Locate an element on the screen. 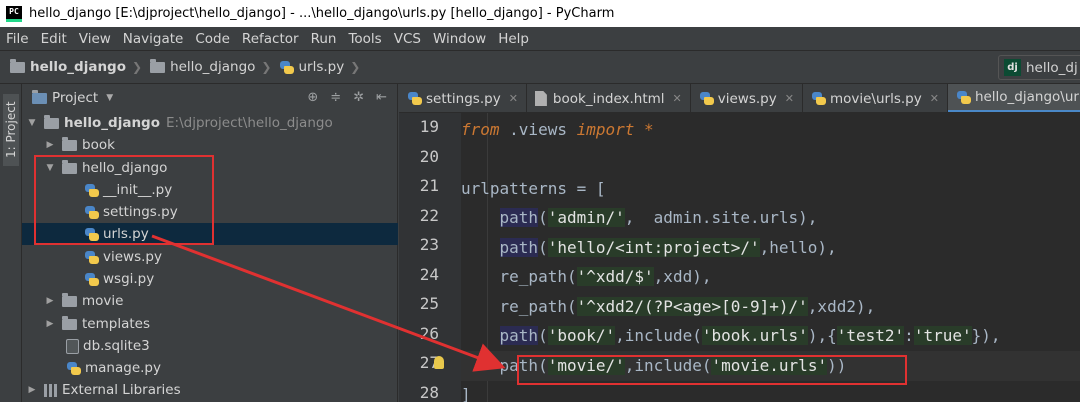  code-line-19: from .views import * is located at coordinates (770, 130).